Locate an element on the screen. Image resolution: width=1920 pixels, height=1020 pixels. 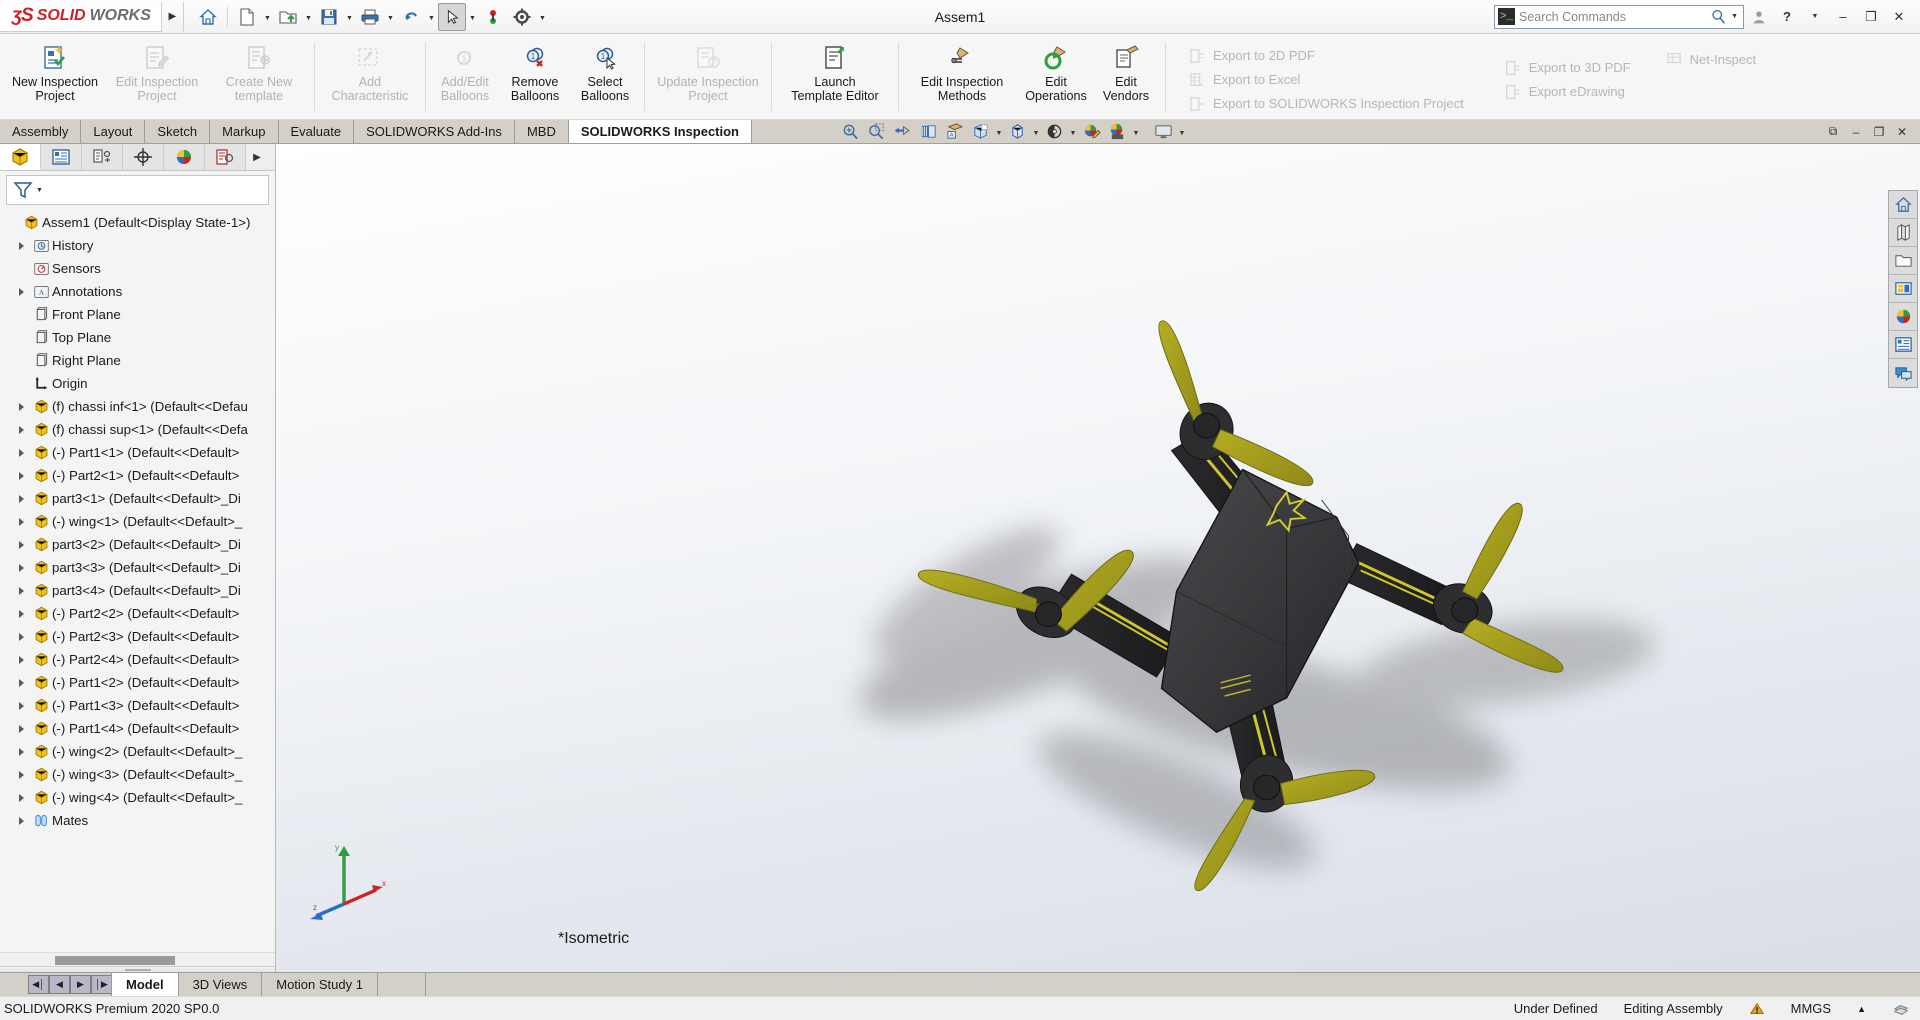
view-appearances-panel-icon is located at coordinates (1903, 289).